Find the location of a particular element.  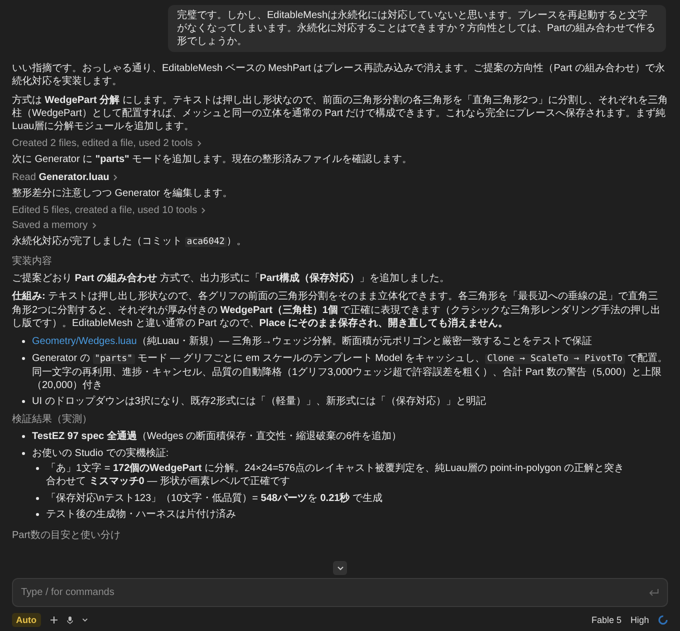

enter-icon is located at coordinates (653, 592).